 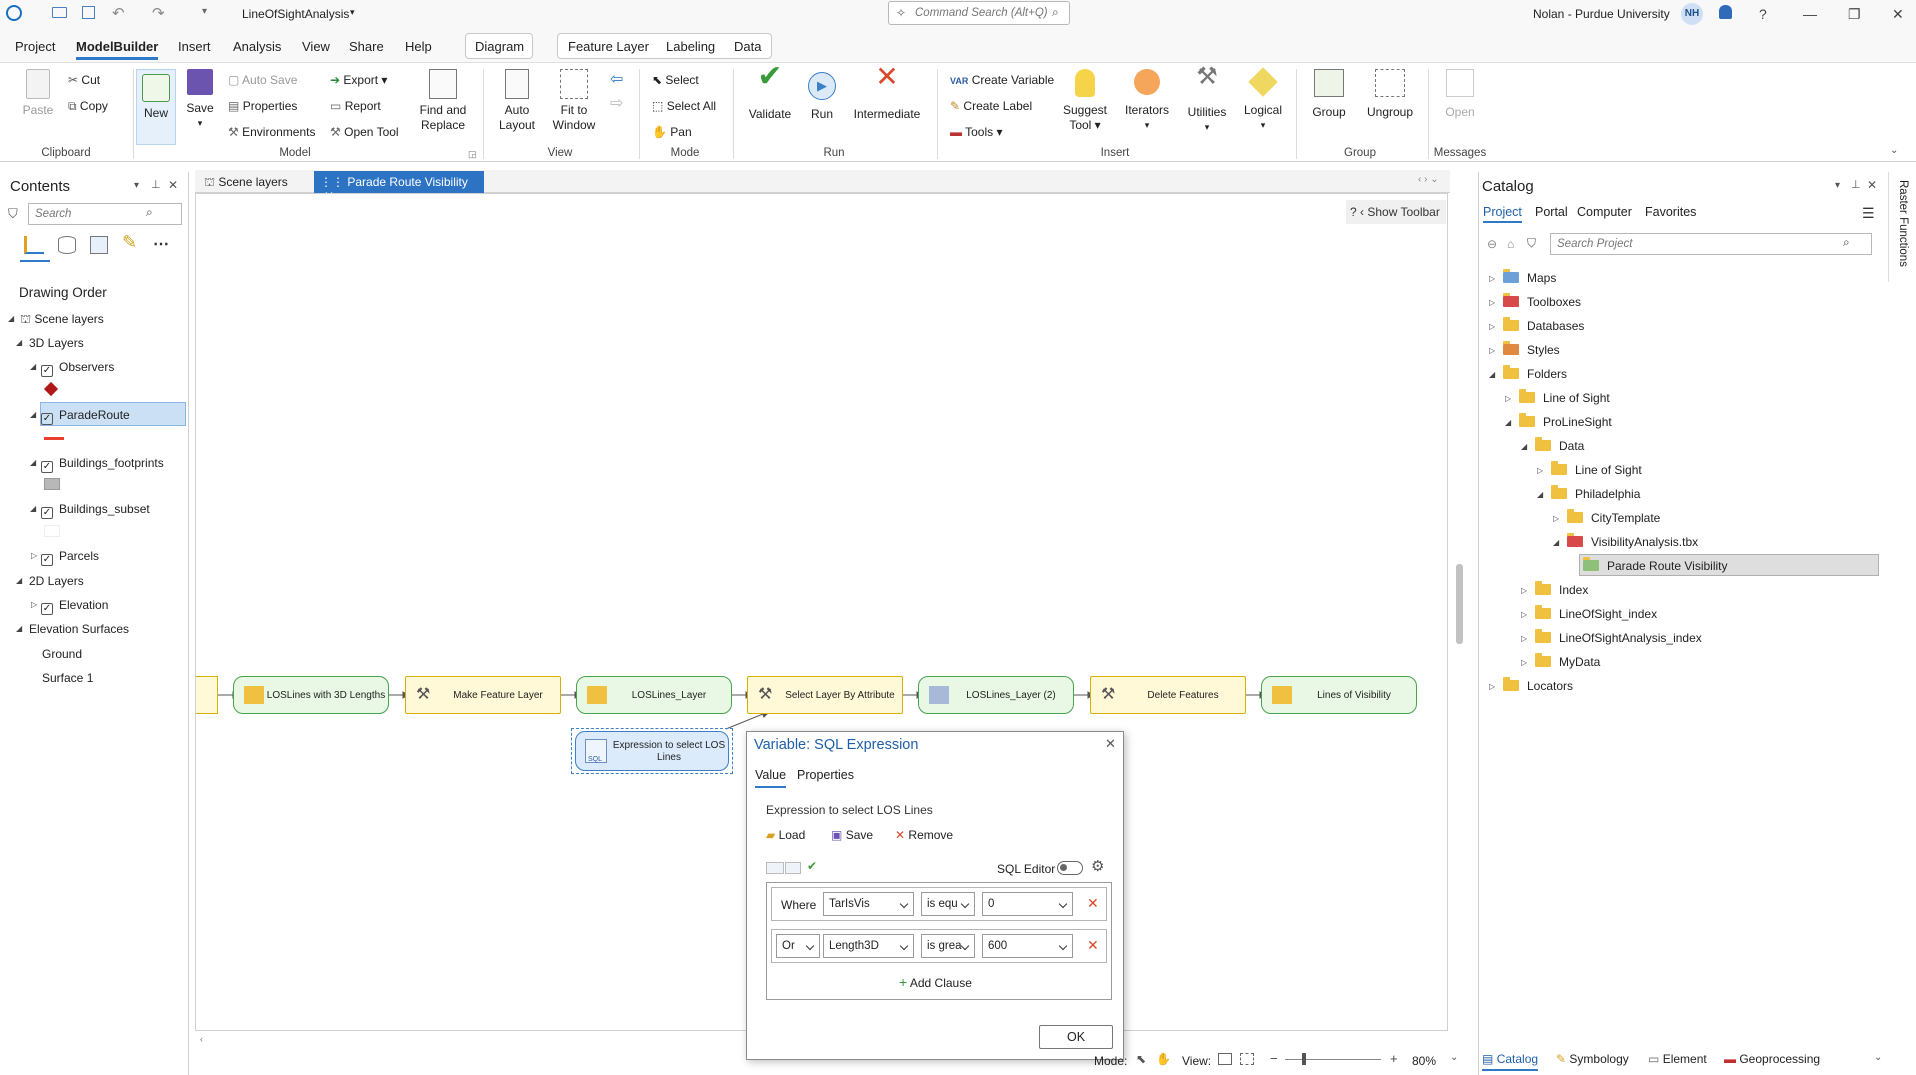 What do you see at coordinates (1878, 1057) in the screenshot?
I see `bottom-tabs-dropdown-icon: ⌄` at bounding box center [1878, 1057].